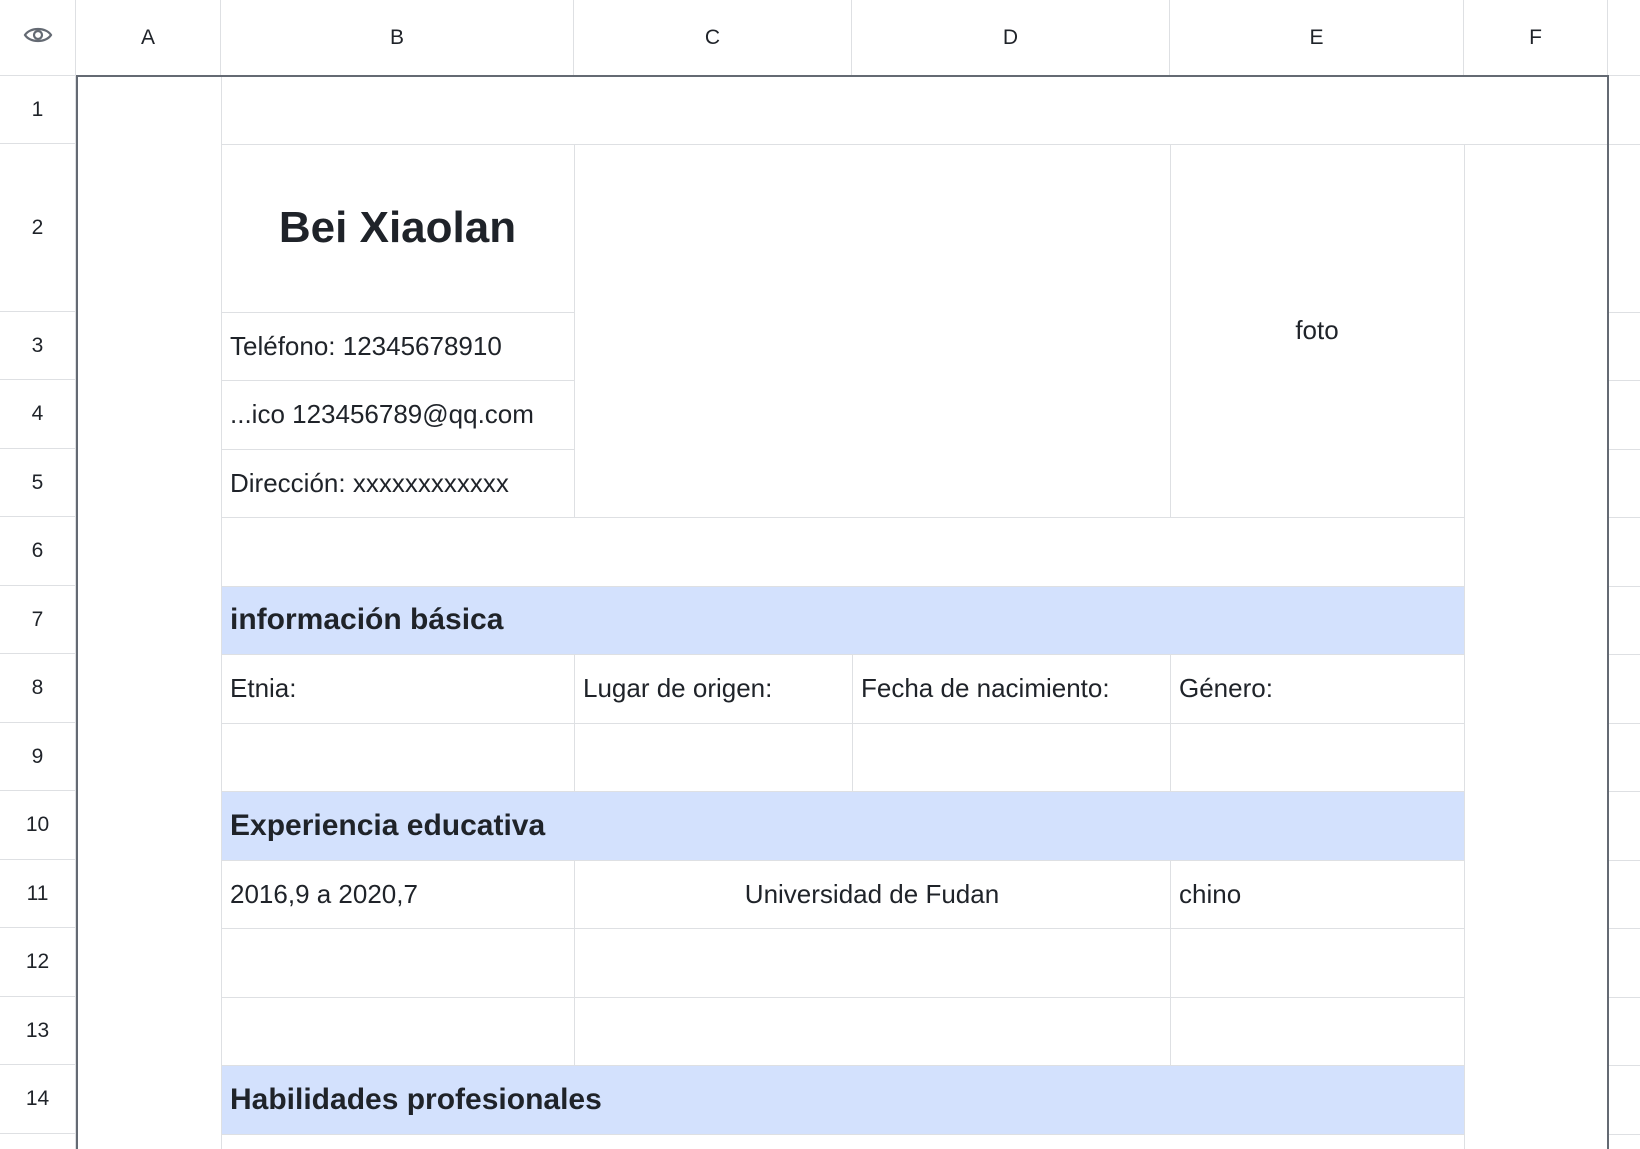  I want to click on row-header-11: 11, so click(38, 894).